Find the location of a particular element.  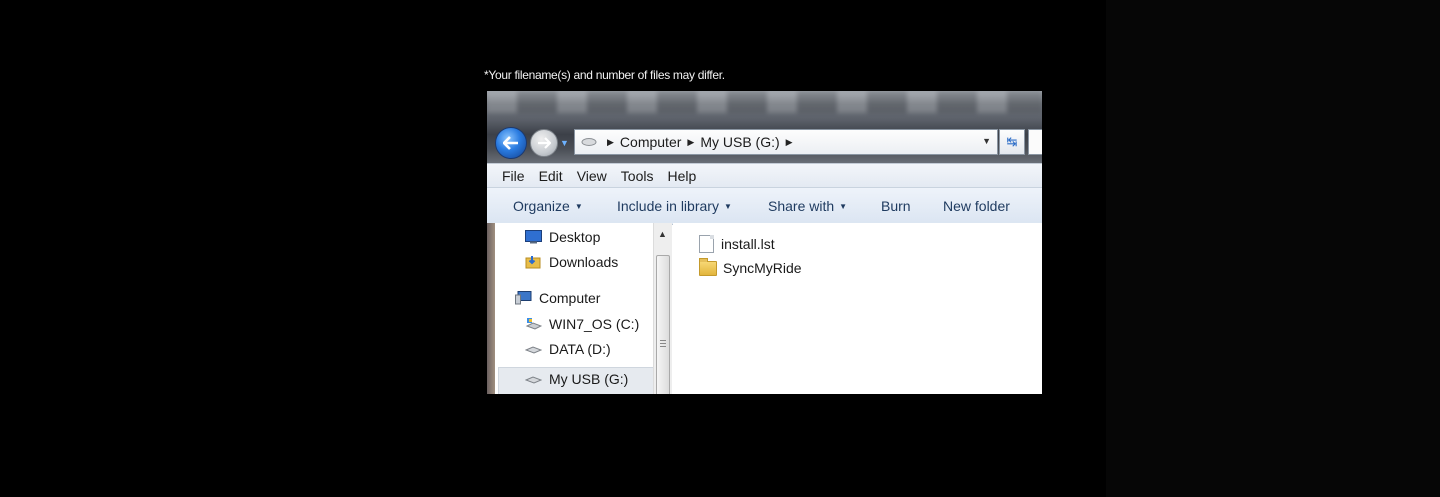

menu-tools: Tools is located at coordinates (637, 176).